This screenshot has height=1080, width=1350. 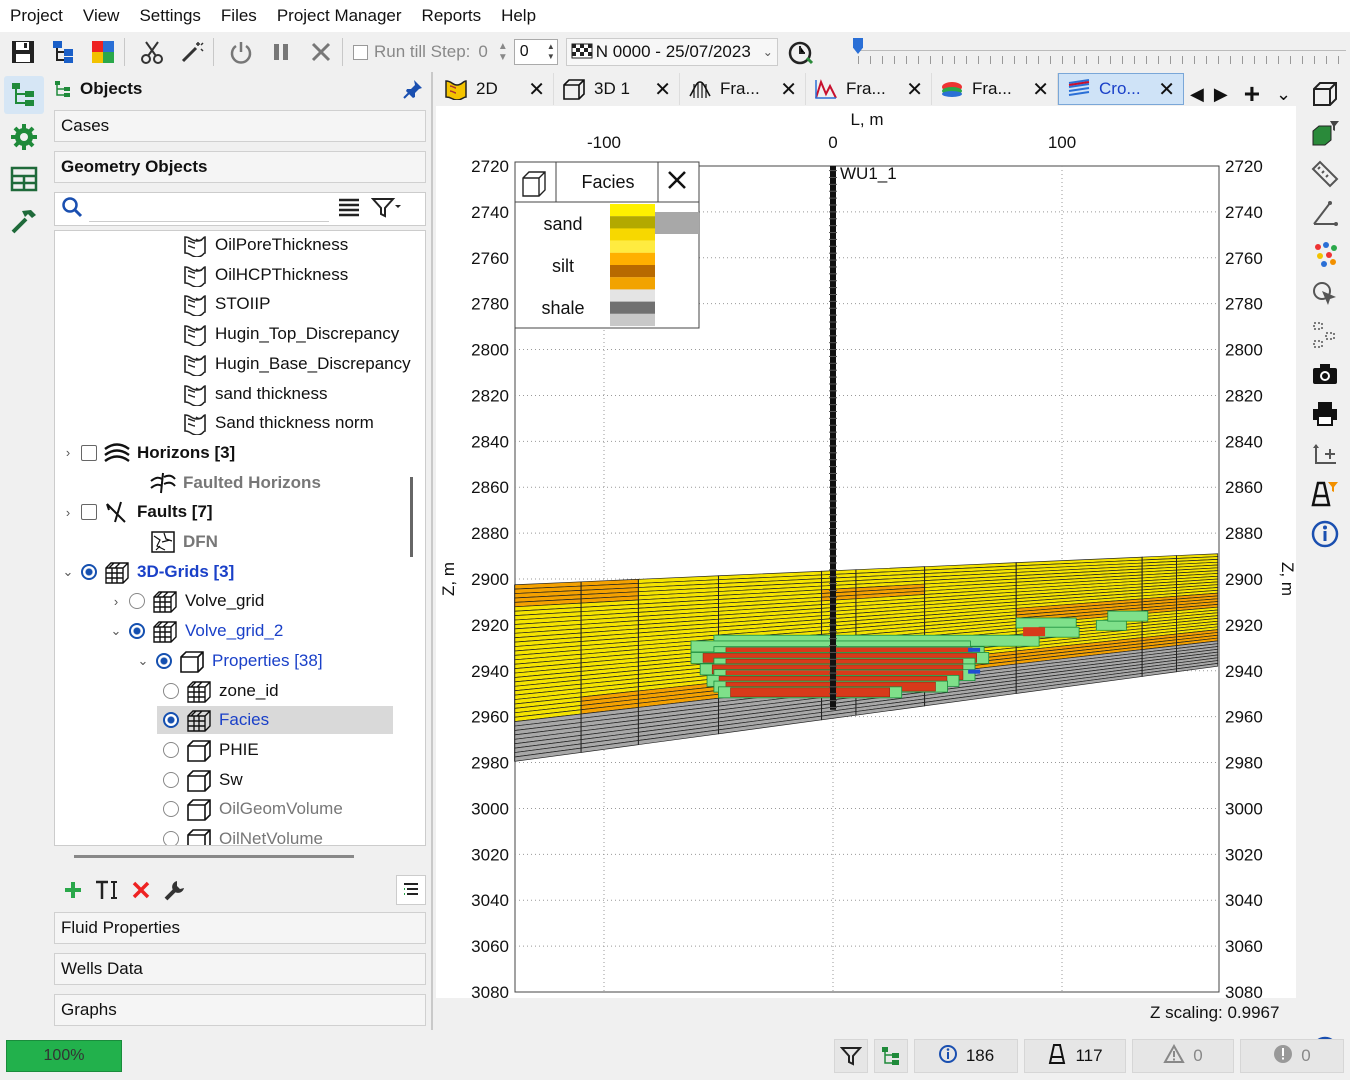 What do you see at coordinates (851, 1056) in the screenshot?
I see `status-filter-icon` at bounding box center [851, 1056].